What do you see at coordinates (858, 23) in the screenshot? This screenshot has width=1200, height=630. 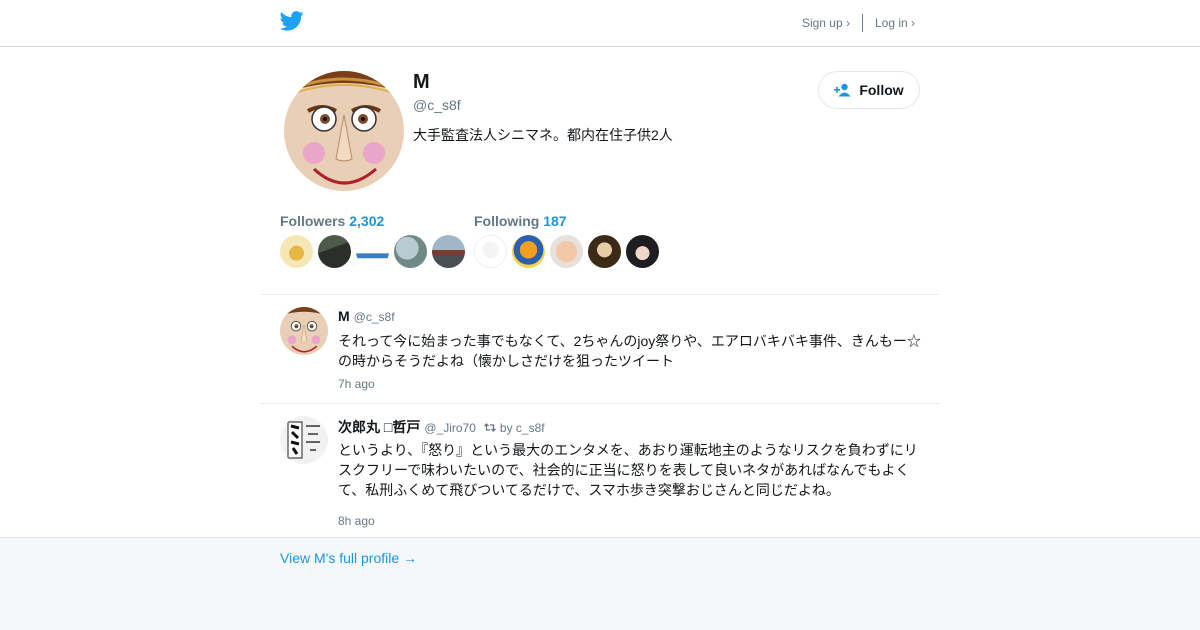 I see `auth-links: Sign up › Log in ›` at bounding box center [858, 23].